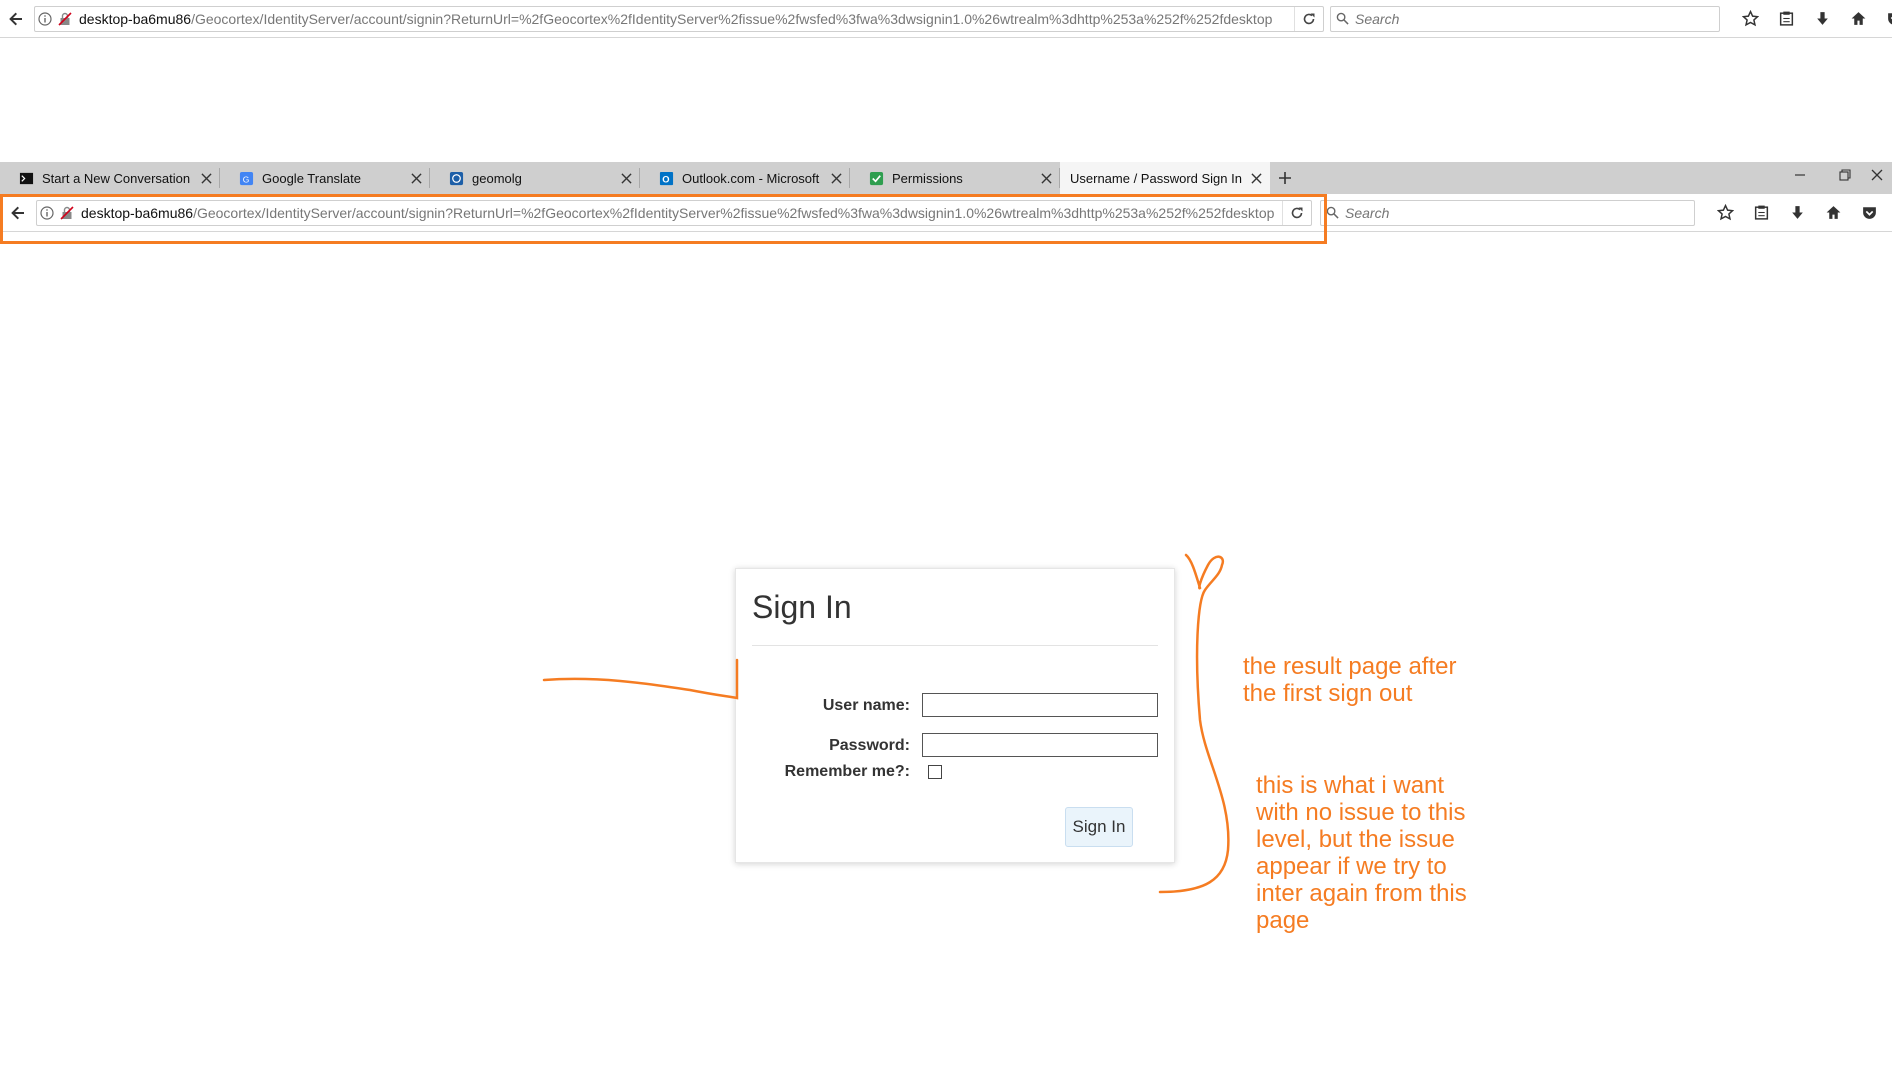 This screenshot has width=1892, height=1077. I want to click on menu-icon, so click(1889, 213).